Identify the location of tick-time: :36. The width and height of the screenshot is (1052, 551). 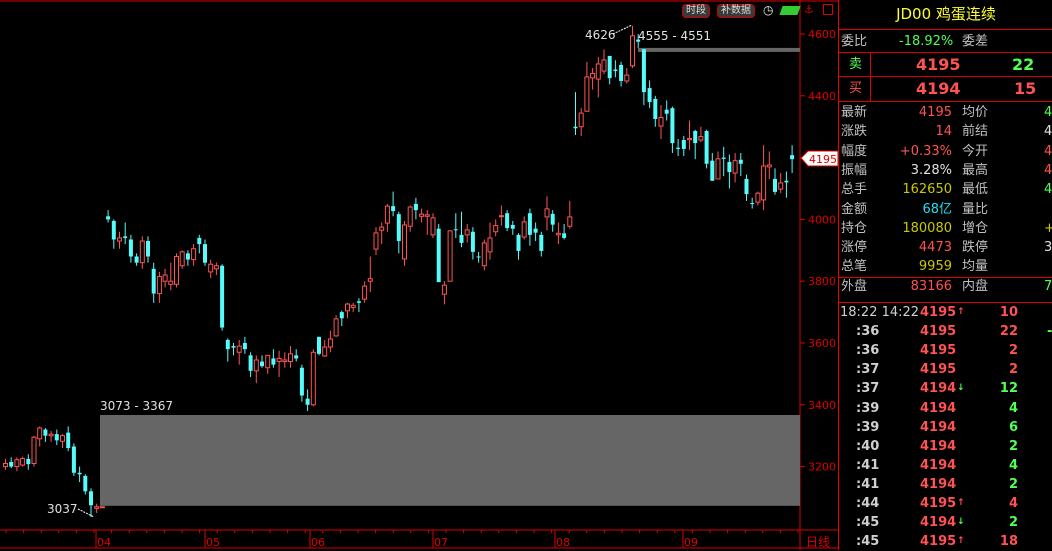
(868, 332).